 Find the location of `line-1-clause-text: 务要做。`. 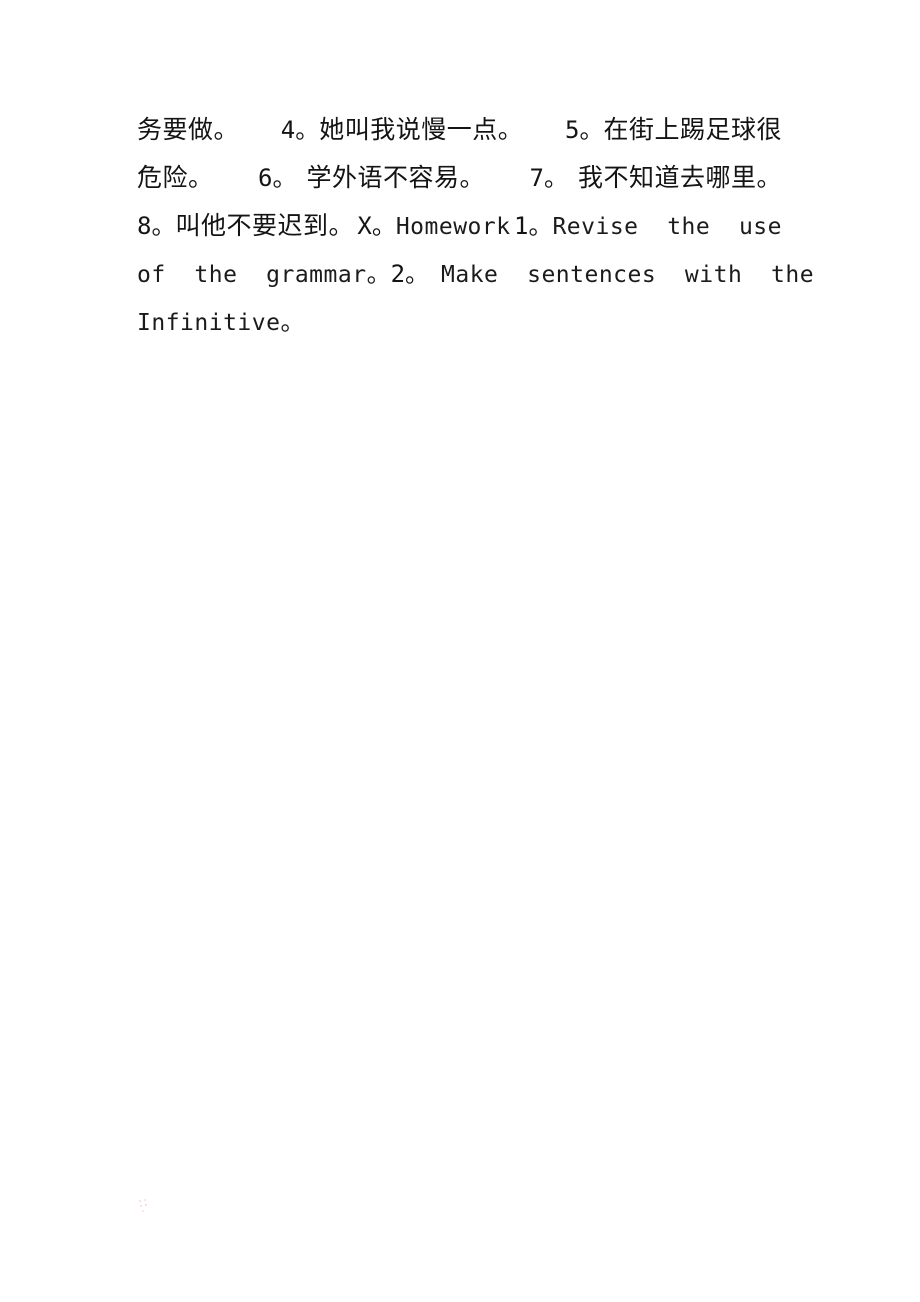

line-1-clause-text: 务要做。 is located at coordinates (188, 129).